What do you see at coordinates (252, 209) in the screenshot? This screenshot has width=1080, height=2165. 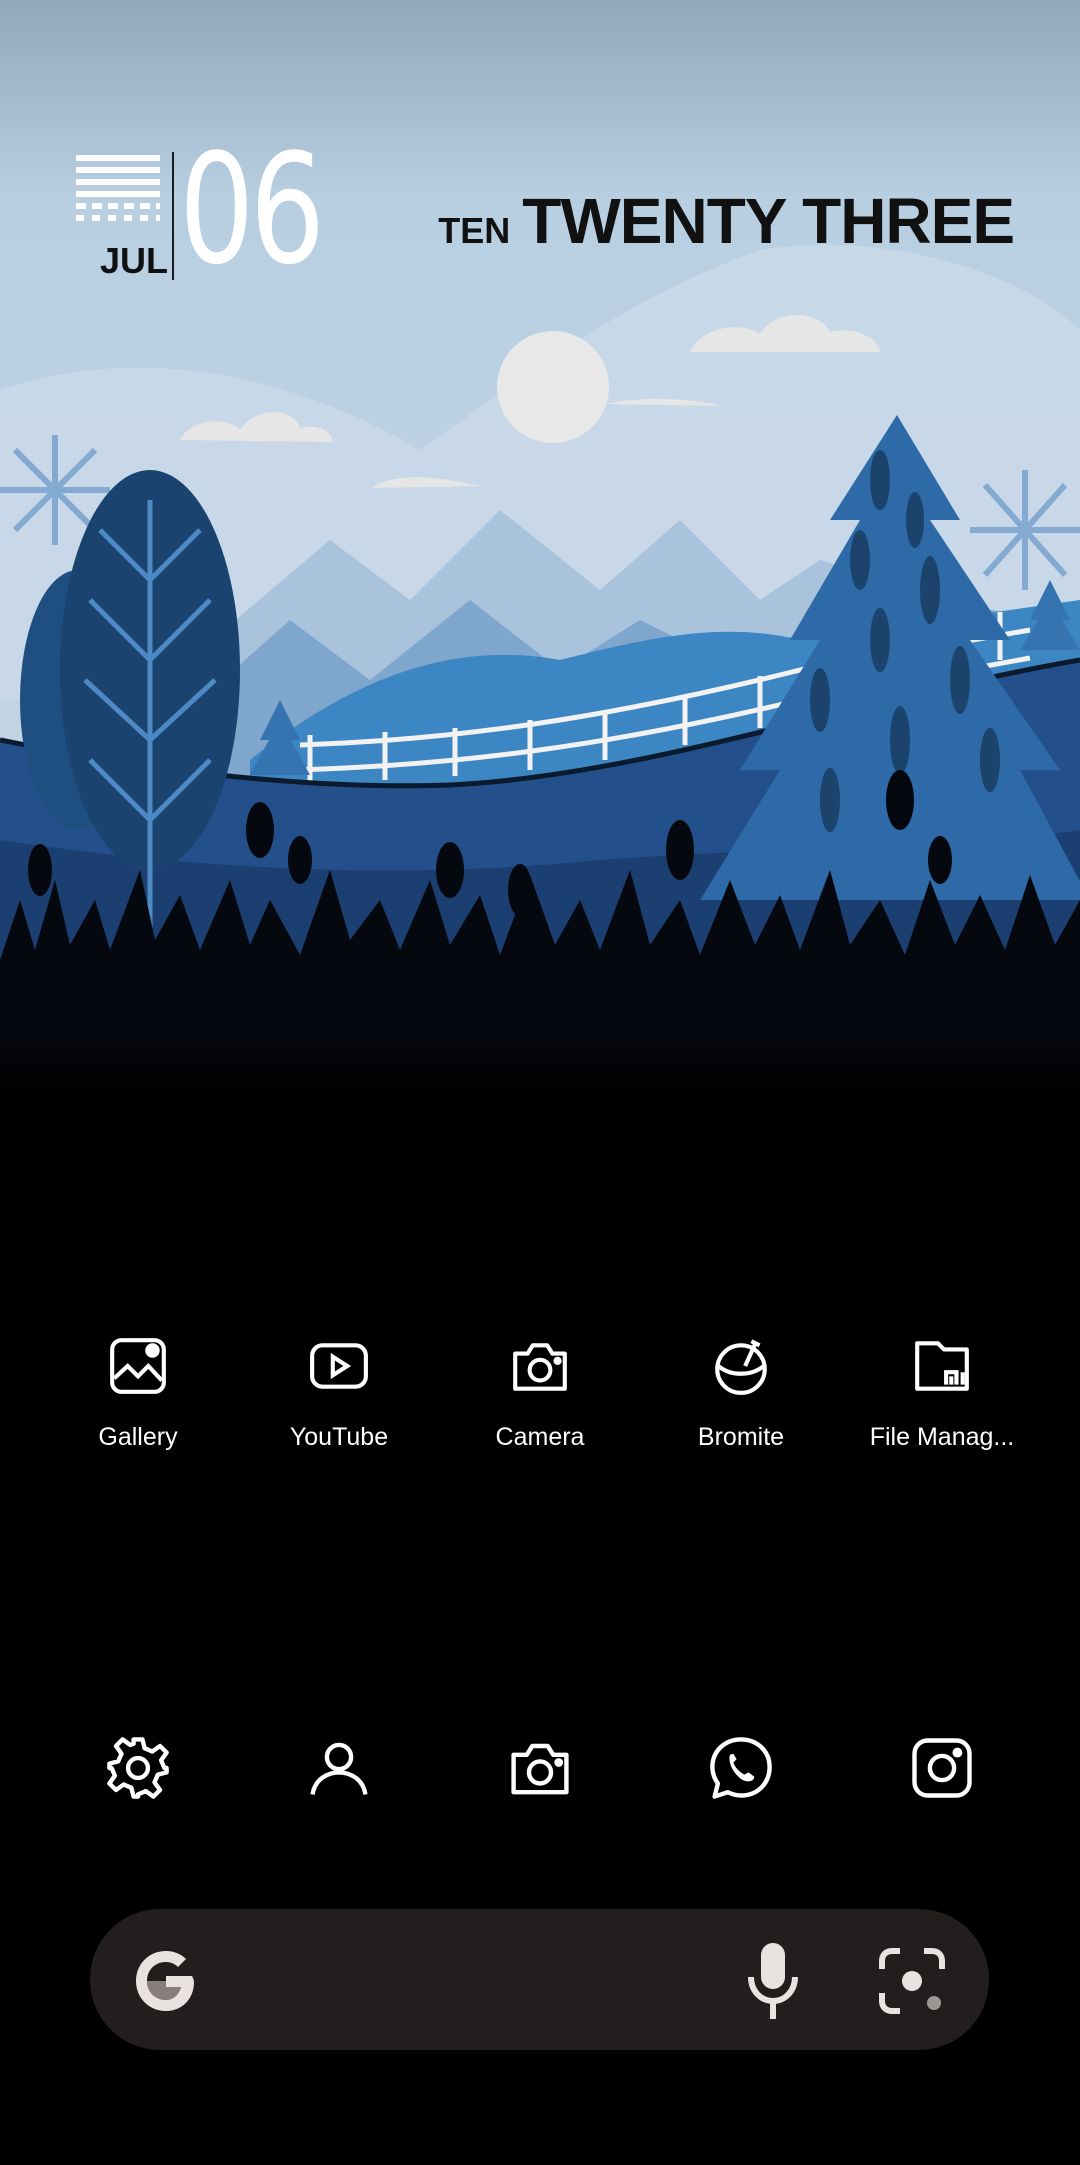 I see `day-number: 06` at bounding box center [252, 209].